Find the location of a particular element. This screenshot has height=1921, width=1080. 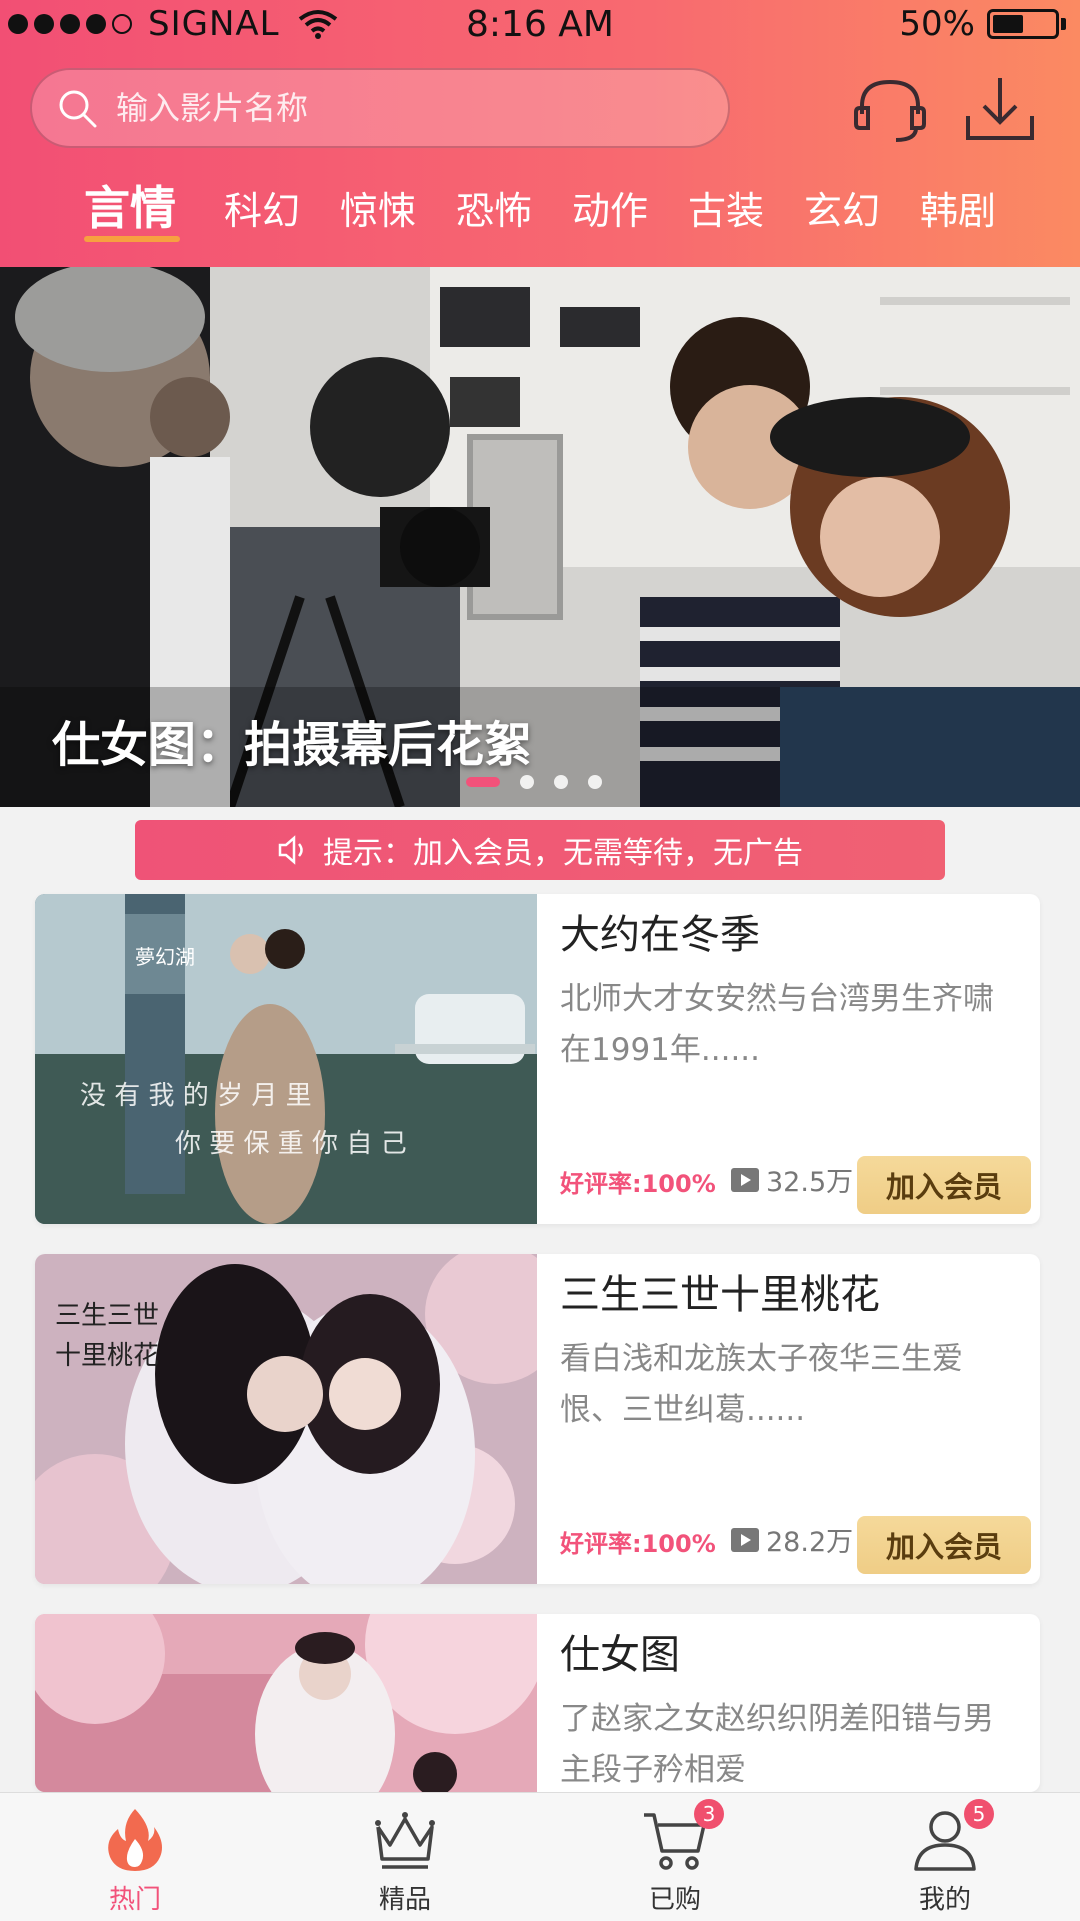

cart-badge: 3 is located at coordinates (709, 1814).